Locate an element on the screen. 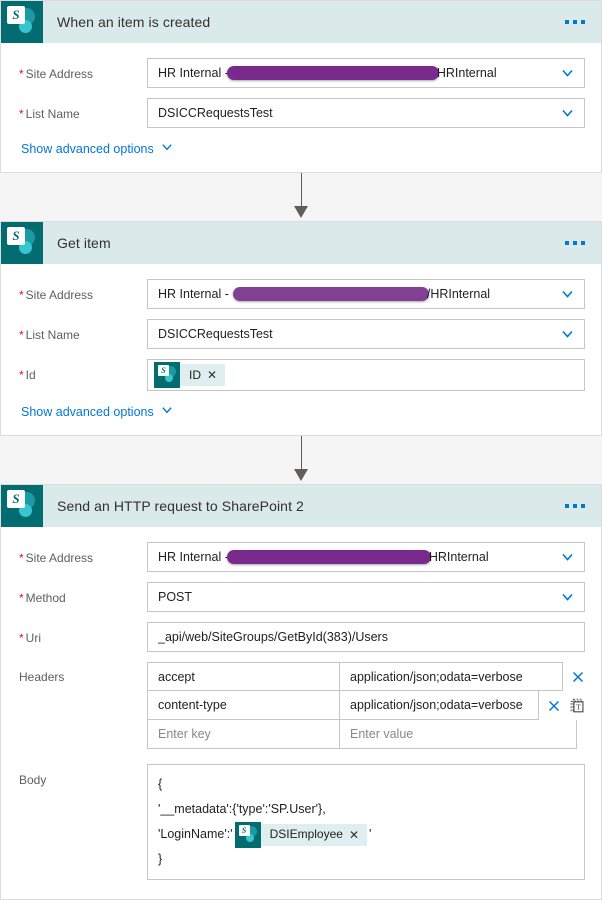  field-label: * Id is located at coordinates (27, 375).